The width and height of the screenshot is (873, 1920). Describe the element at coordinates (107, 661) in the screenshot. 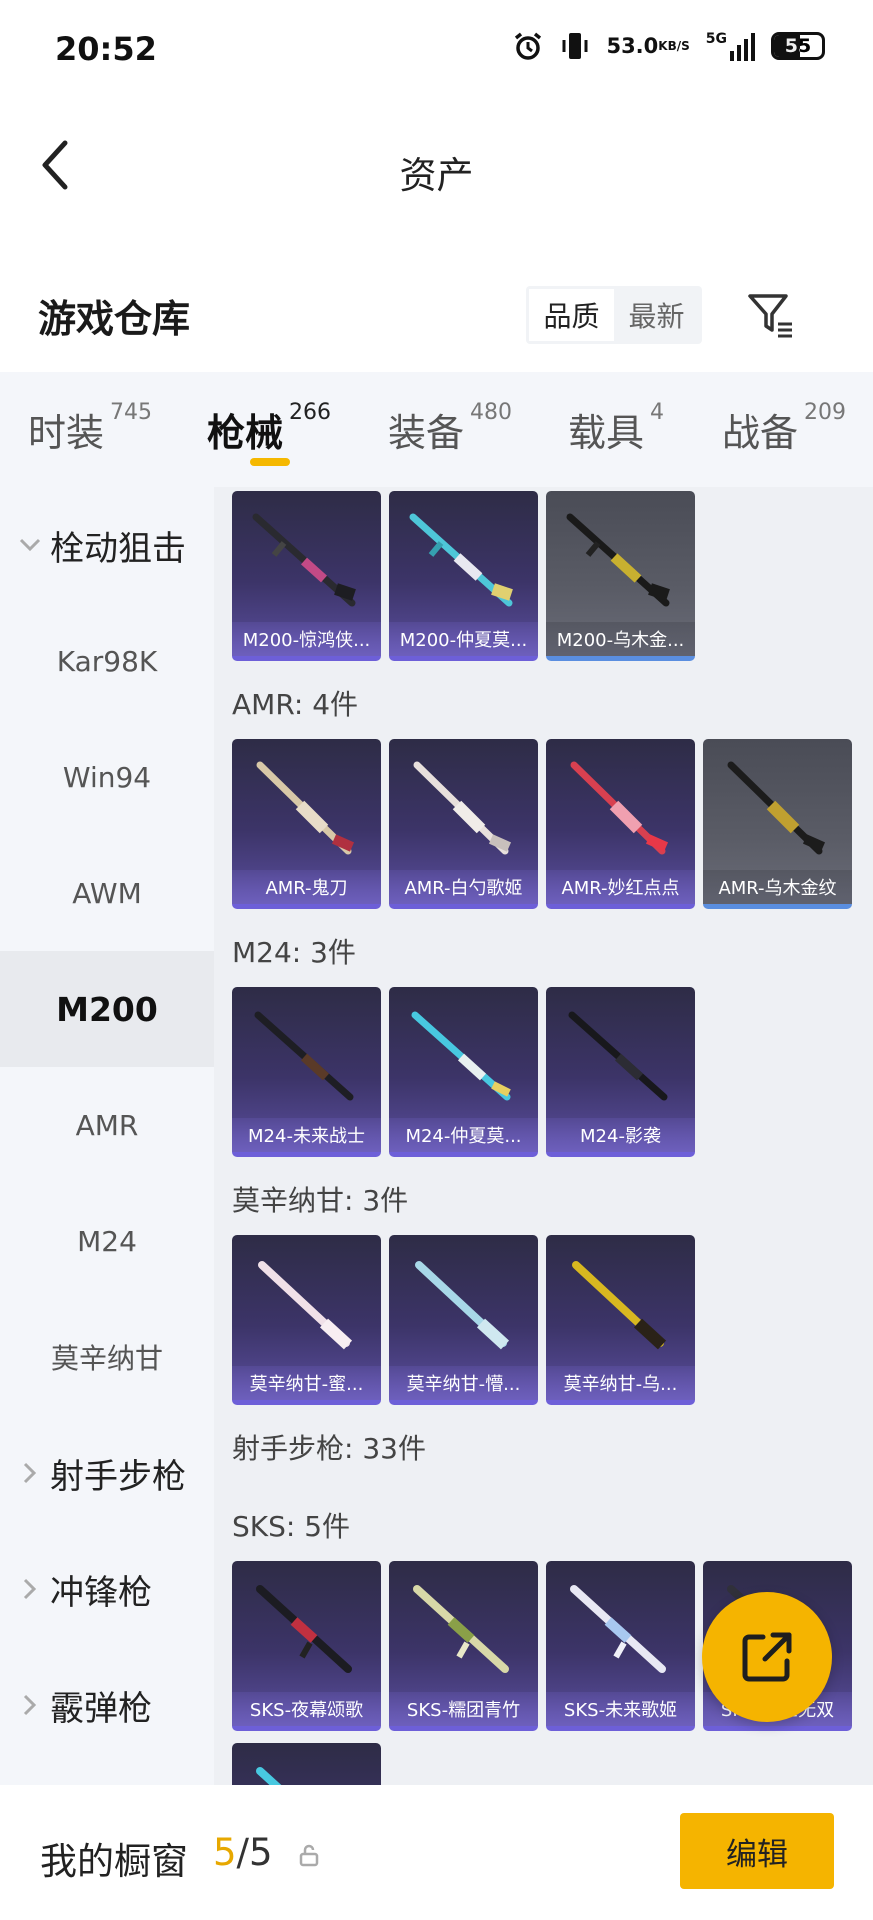

I see `sidebar-item-kar98k: Kar98K` at that location.